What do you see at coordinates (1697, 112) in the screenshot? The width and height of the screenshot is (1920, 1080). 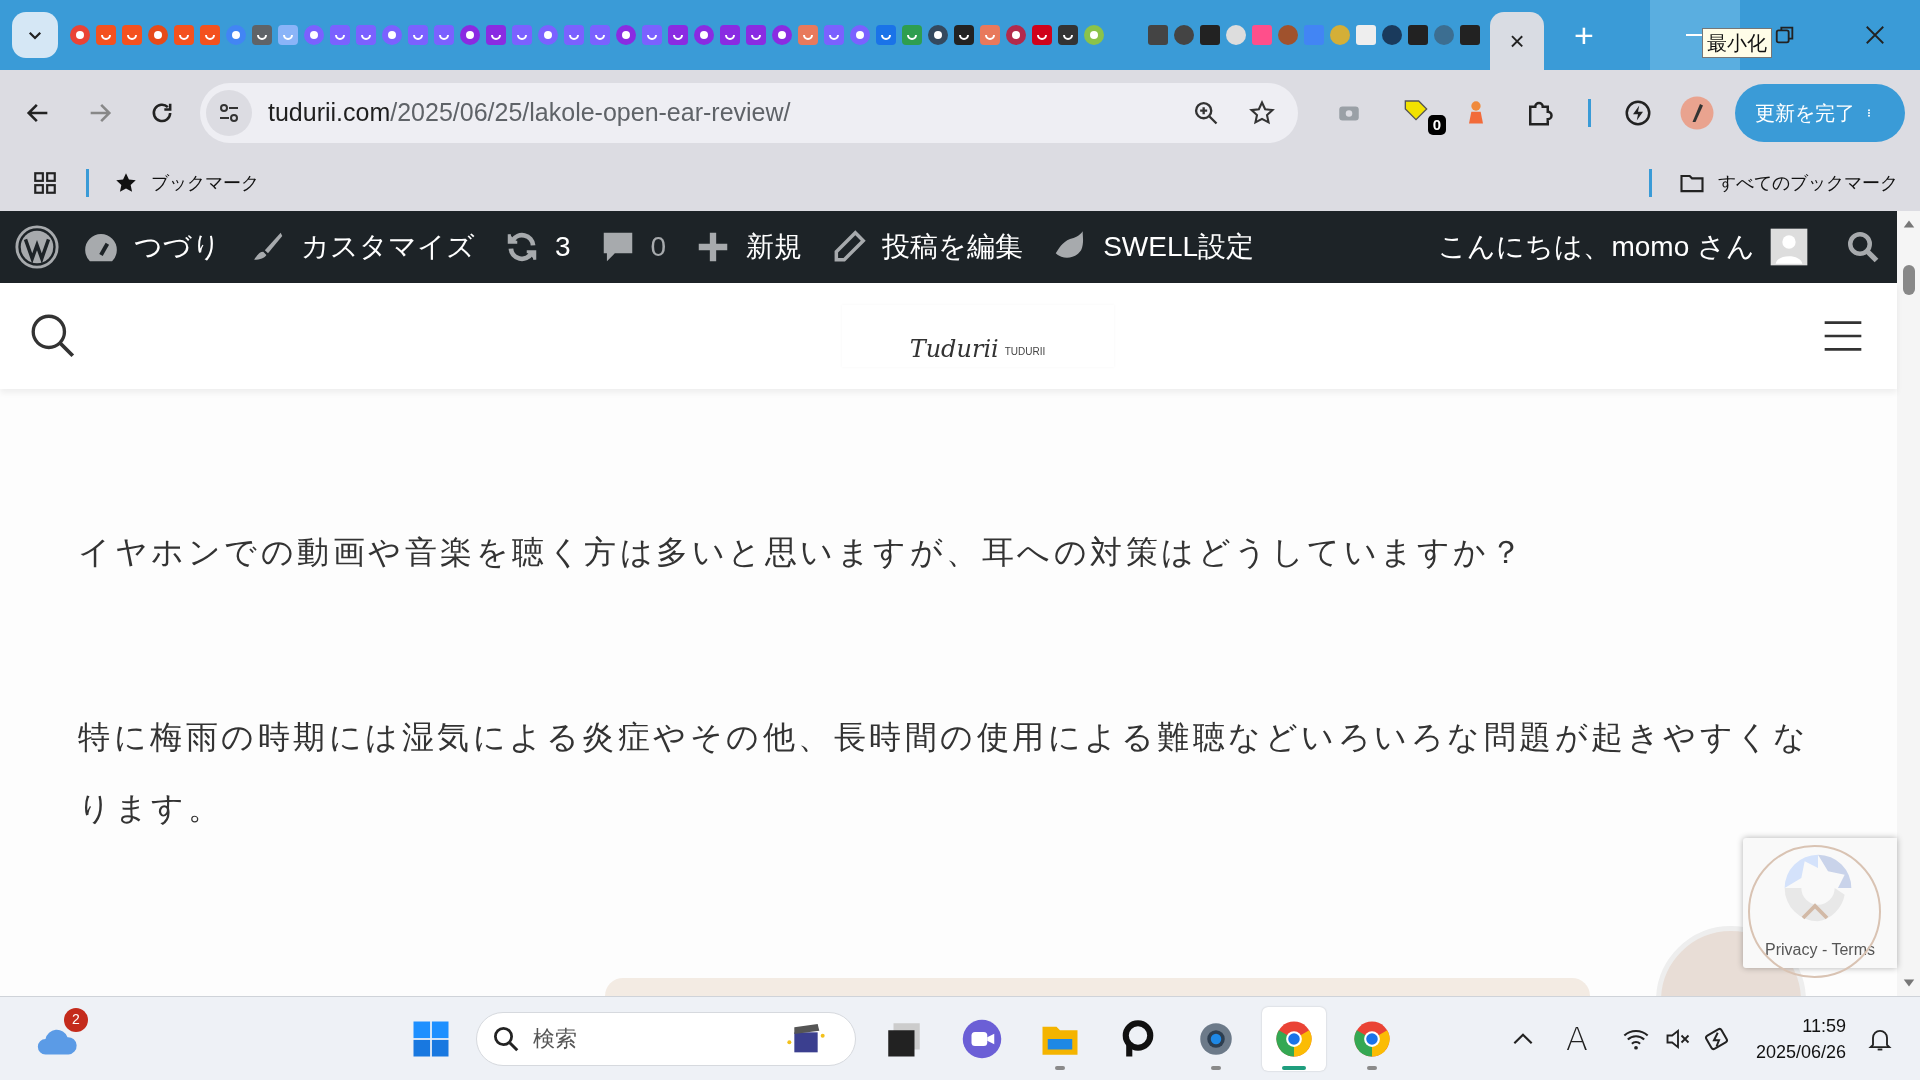 I see `profile-avatar-icon` at bounding box center [1697, 112].